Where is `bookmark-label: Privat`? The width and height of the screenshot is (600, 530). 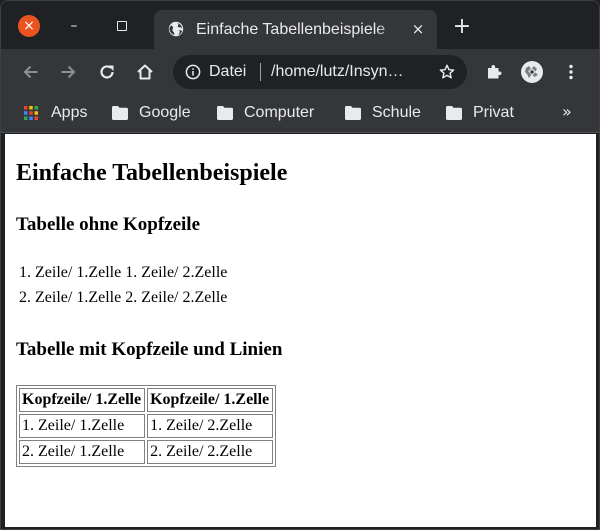 bookmark-label: Privat is located at coordinates (493, 112).